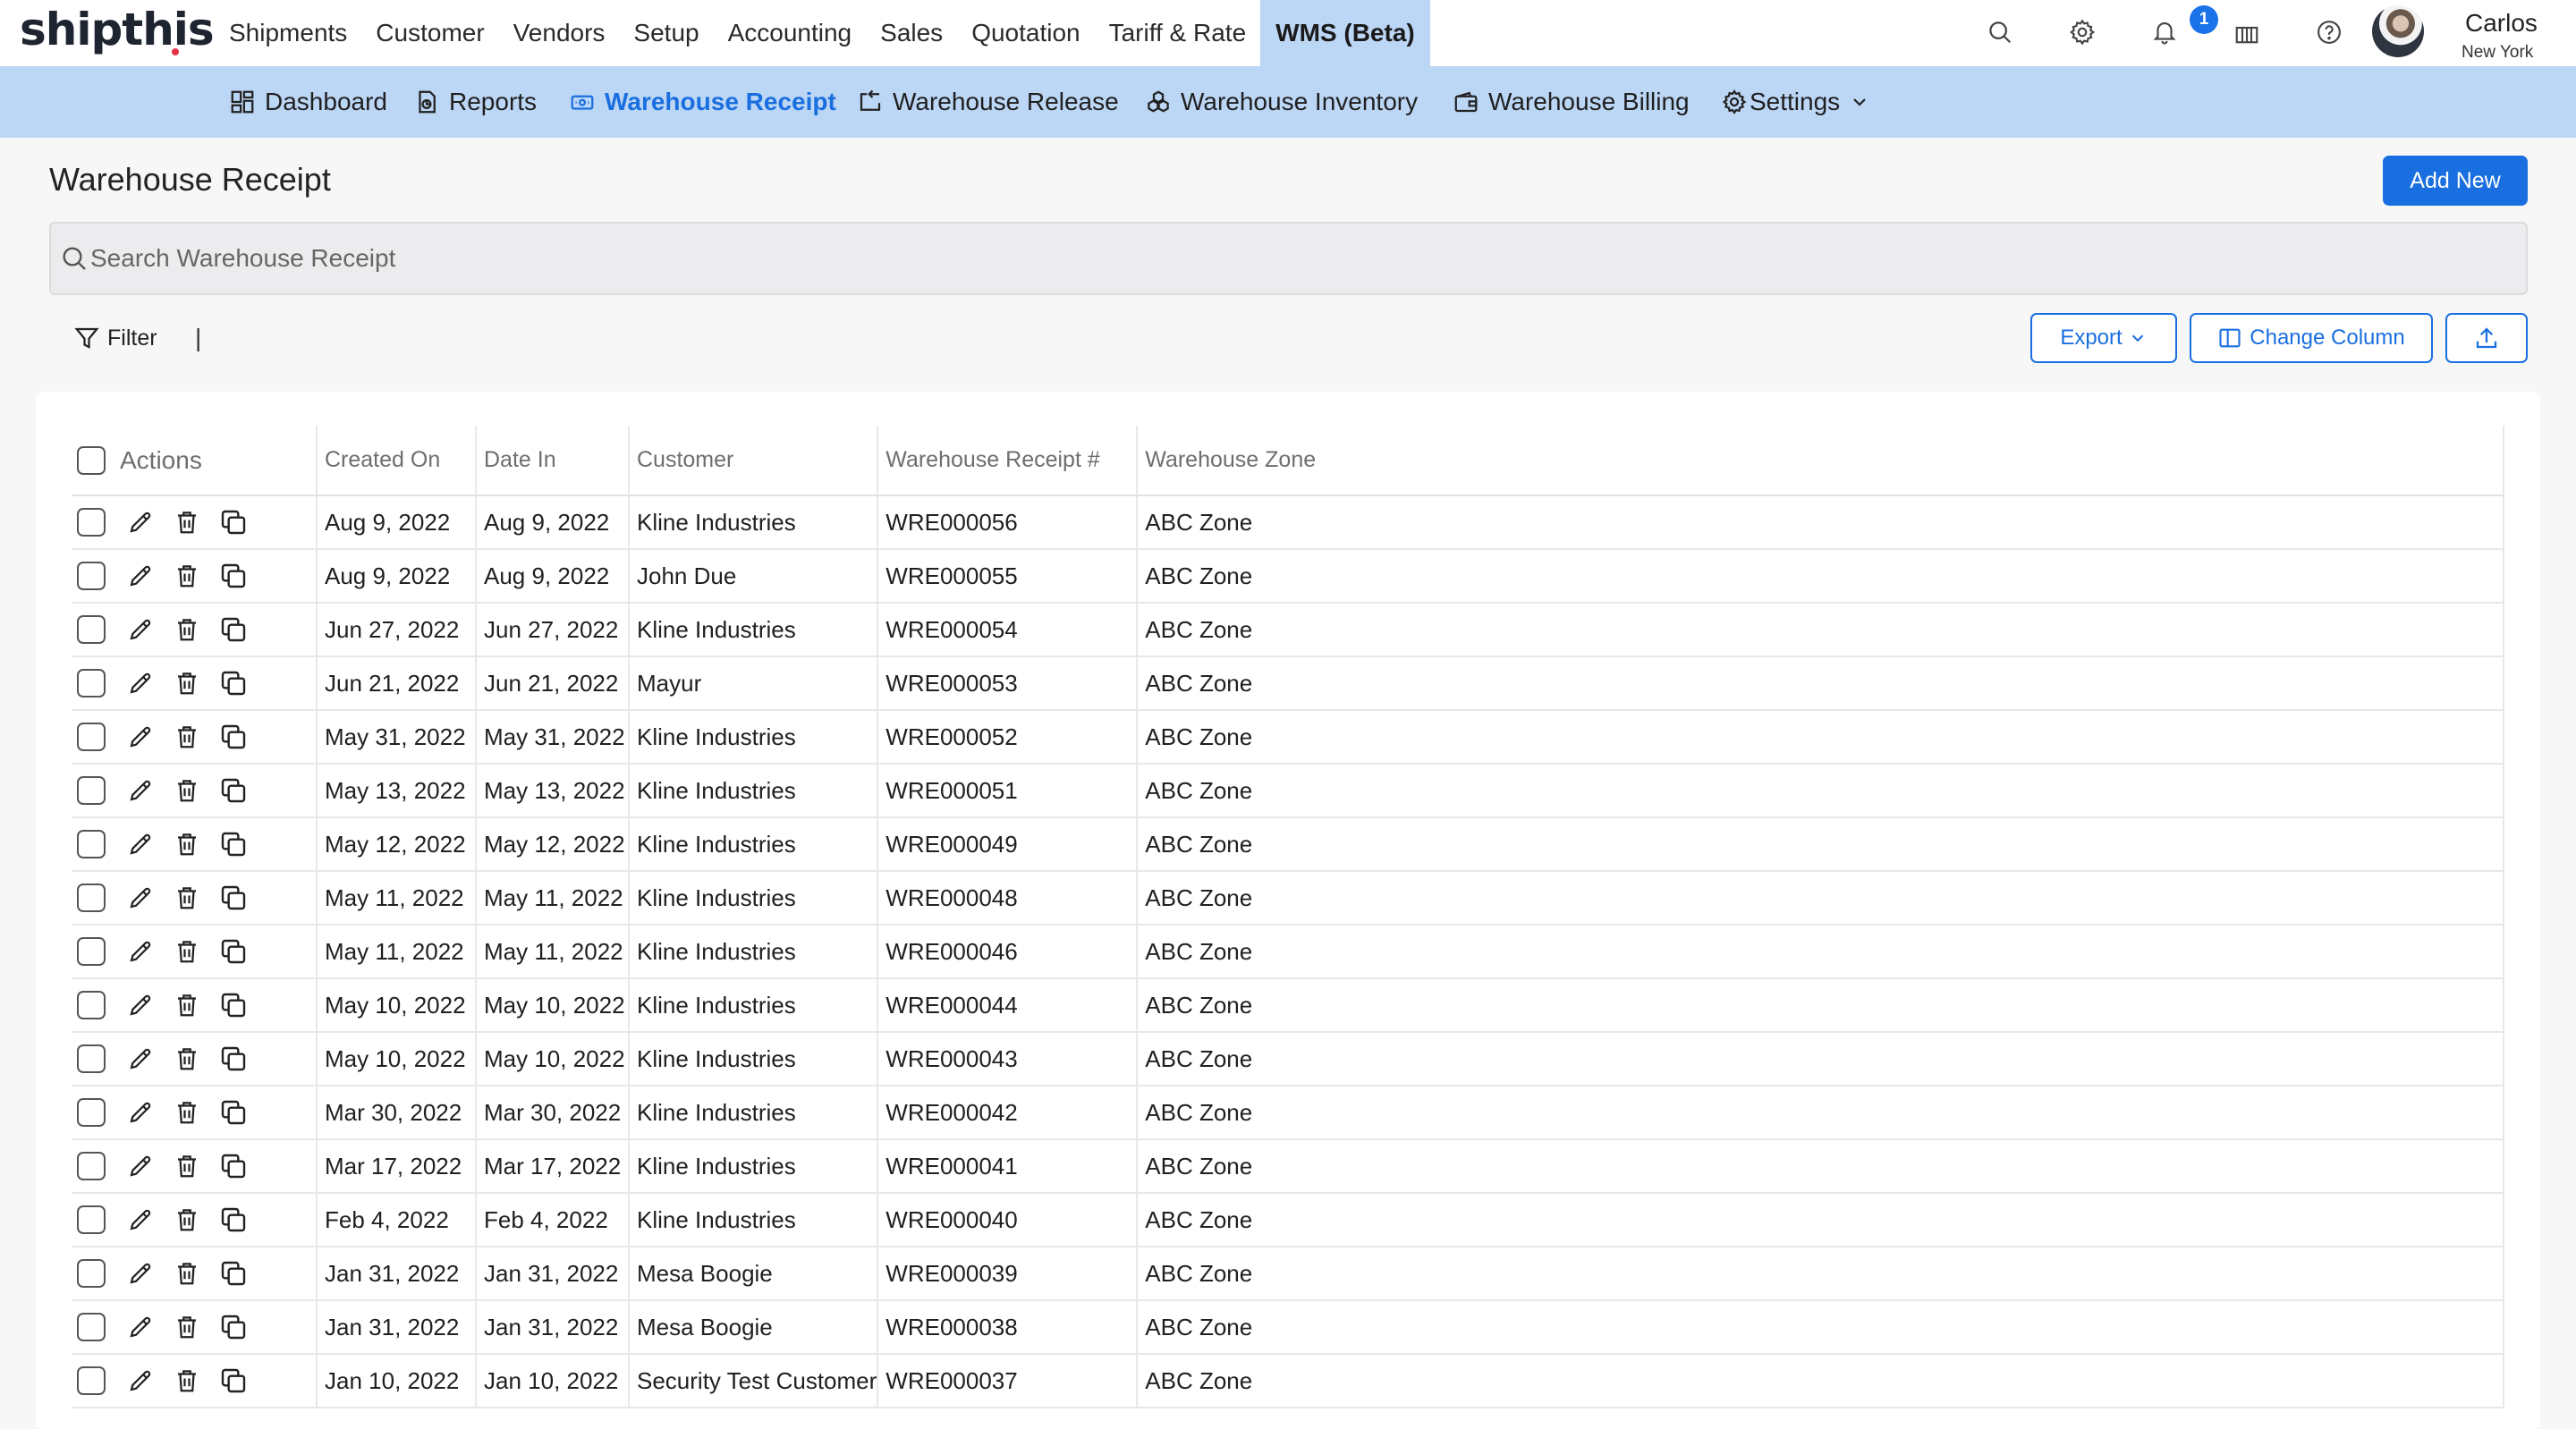 The width and height of the screenshot is (2576, 1429). I want to click on nav-item-shipments: Shipments, so click(288, 33).